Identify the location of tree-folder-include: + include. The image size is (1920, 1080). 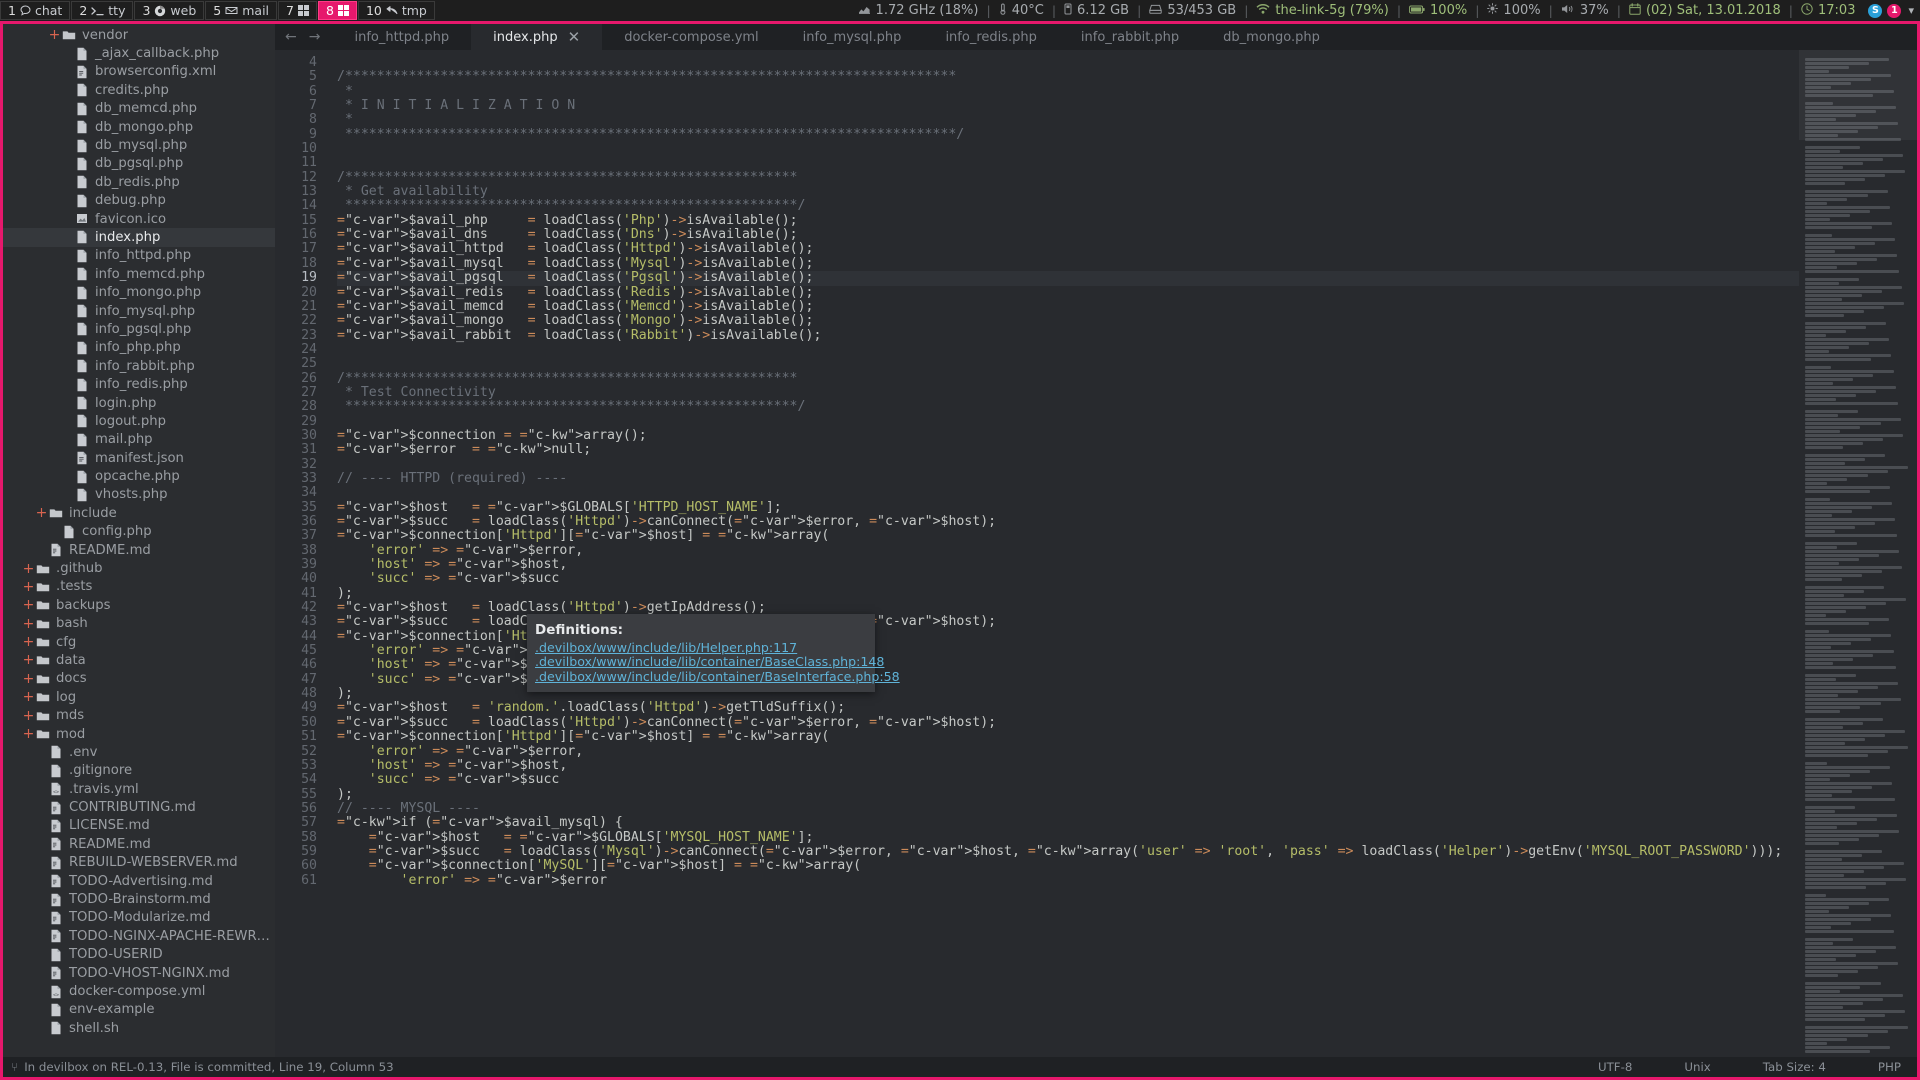
(139, 513).